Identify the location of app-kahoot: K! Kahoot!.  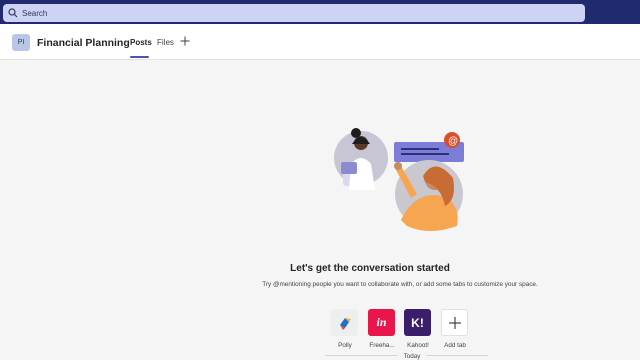
(419, 329).